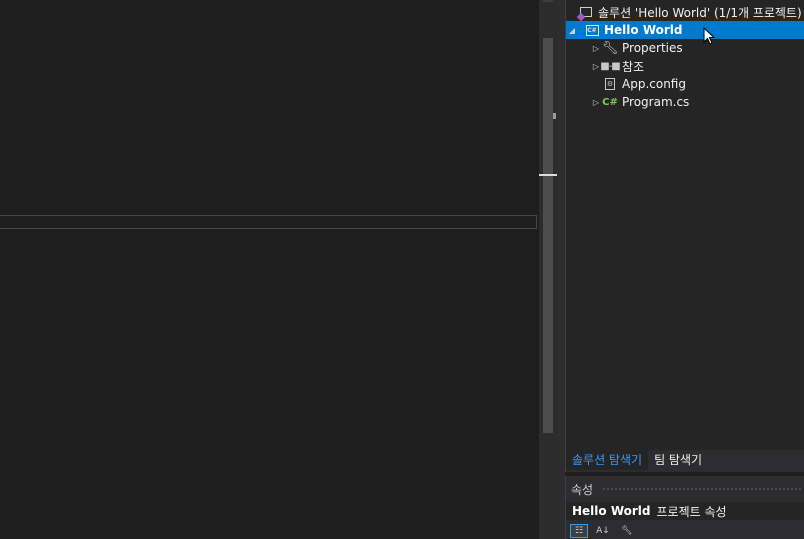  What do you see at coordinates (610, 84) in the screenshot?
I see `config-file-icon: ⚙` at bounding box center [610, 84].